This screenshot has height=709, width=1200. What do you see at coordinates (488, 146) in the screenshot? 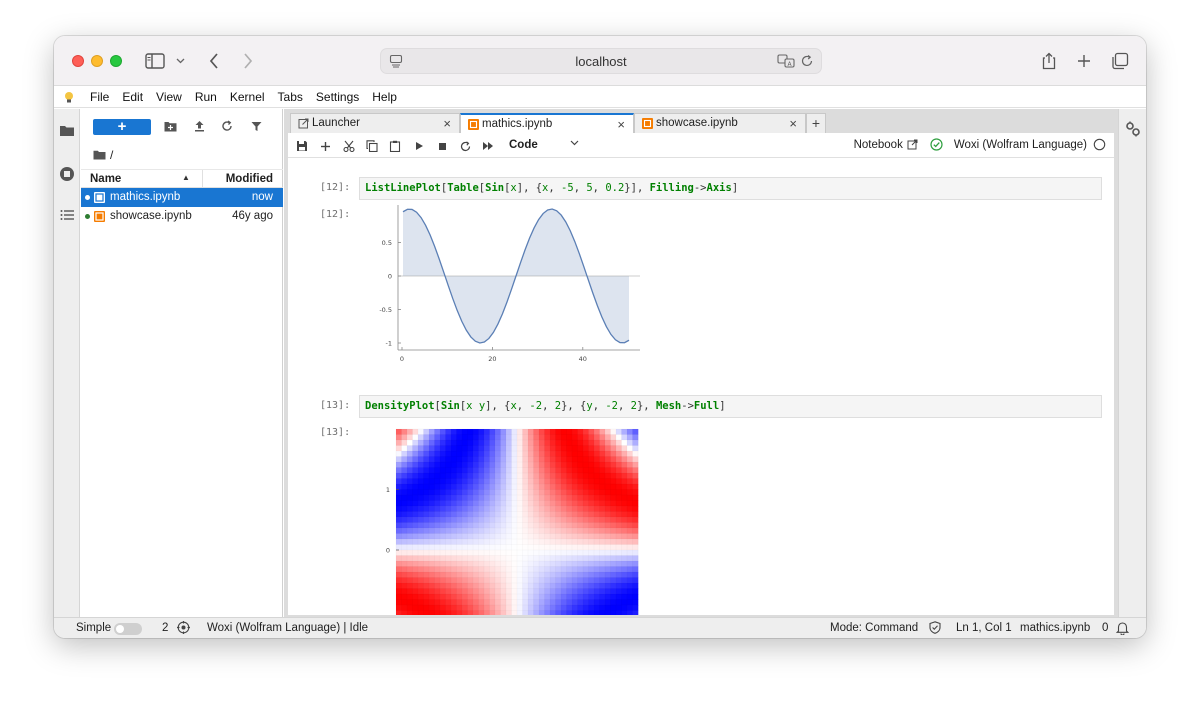
I see `fast-forward-icon` at bounding box center [488, 146].